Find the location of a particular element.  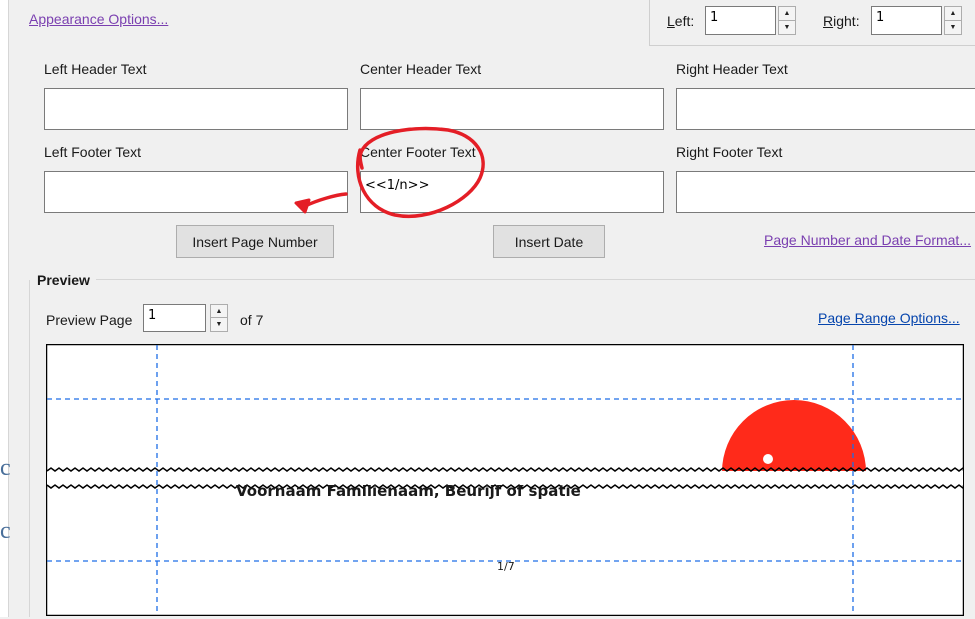

preview-section-divider is located at coordinates (535, 279).